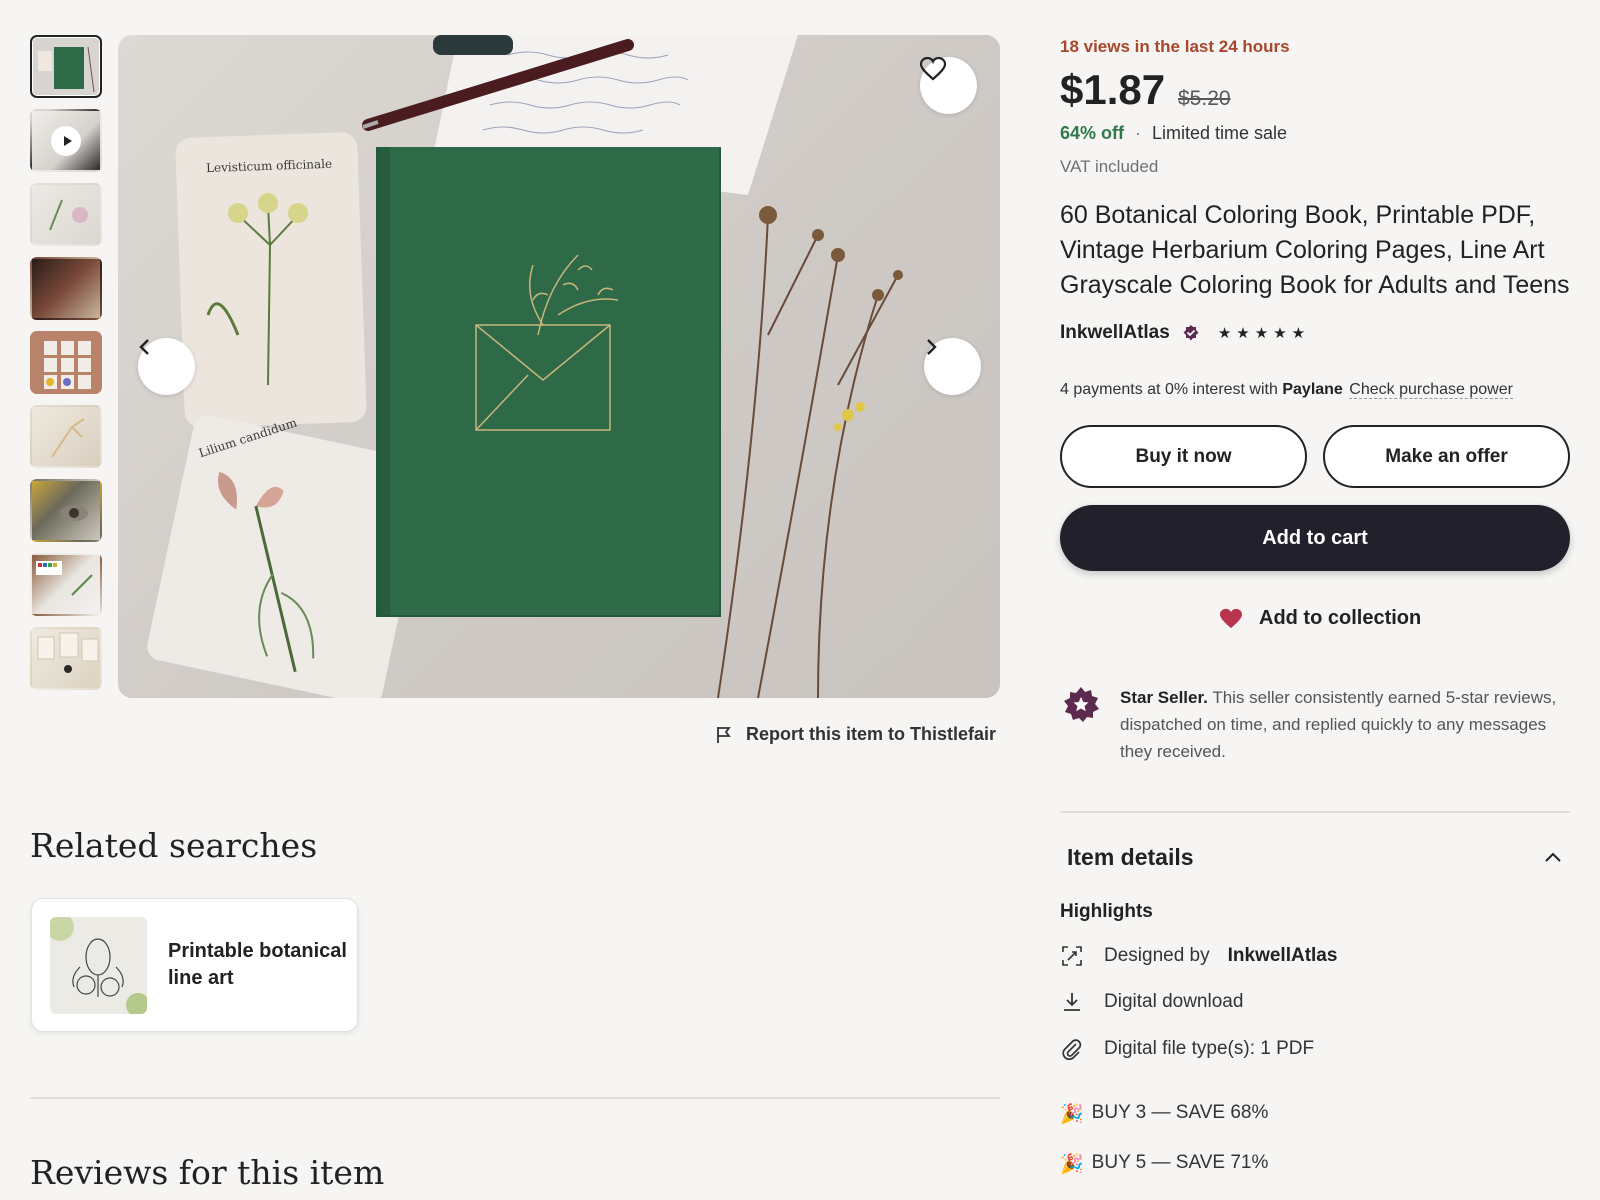 This screenshot has height=1200, width=1600. What do you see at coordinates (1092, 133) in the screenshot?
I see `discount-label: 64% off` at bounding box center [1092, 133].